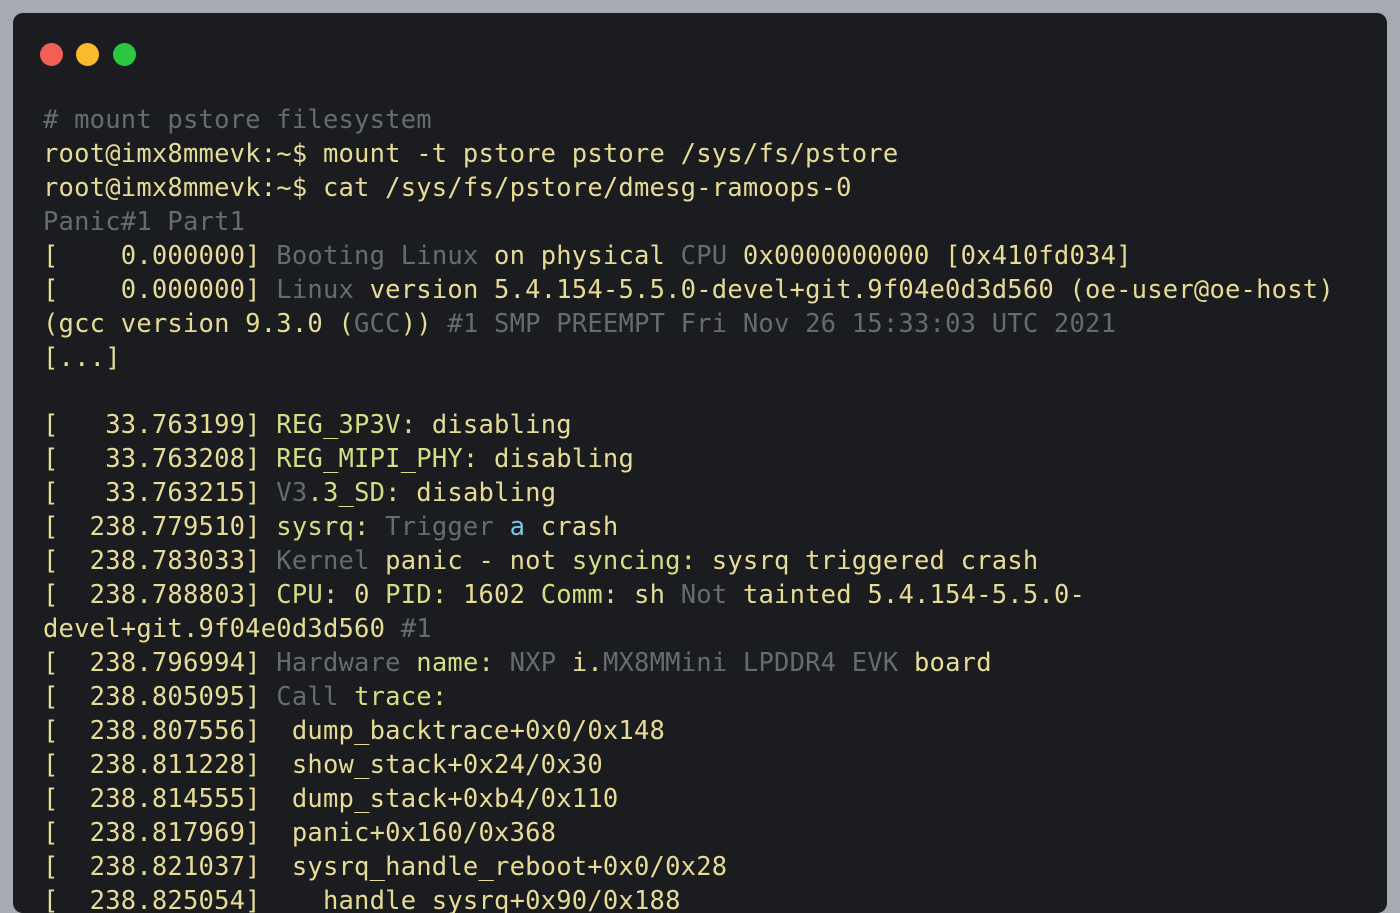 This screenshot has height=913, width=1400. Describe the element at coordinates (370, 595) in the screenshot. I see `terminal-text: 0` at that location.